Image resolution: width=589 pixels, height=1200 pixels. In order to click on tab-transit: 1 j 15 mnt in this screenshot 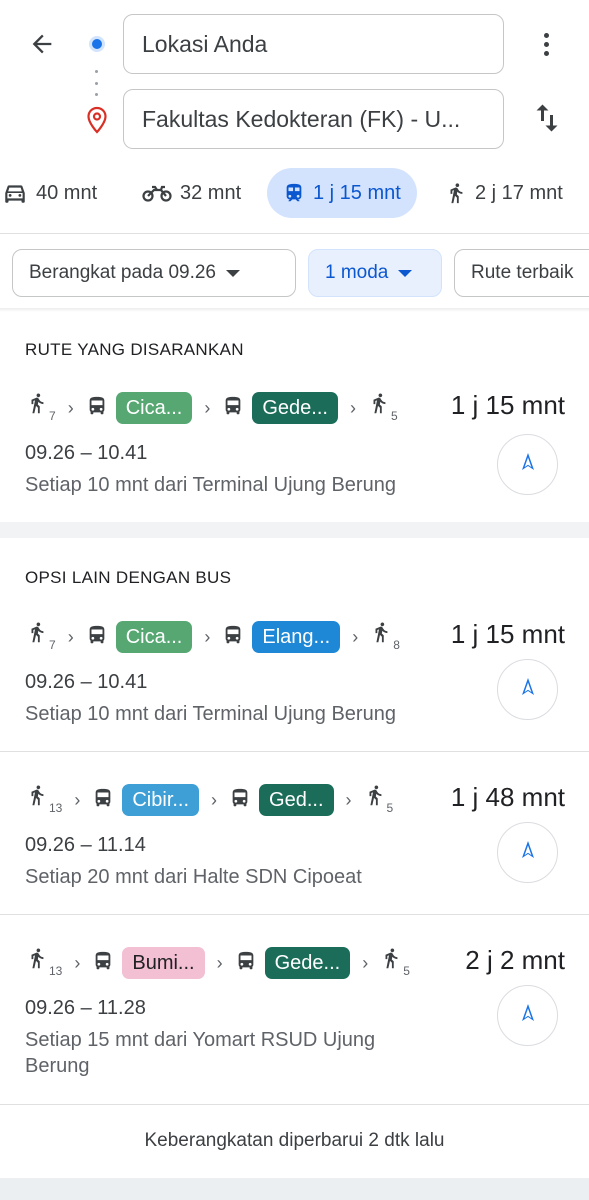, I will do `click(342, 193)`.